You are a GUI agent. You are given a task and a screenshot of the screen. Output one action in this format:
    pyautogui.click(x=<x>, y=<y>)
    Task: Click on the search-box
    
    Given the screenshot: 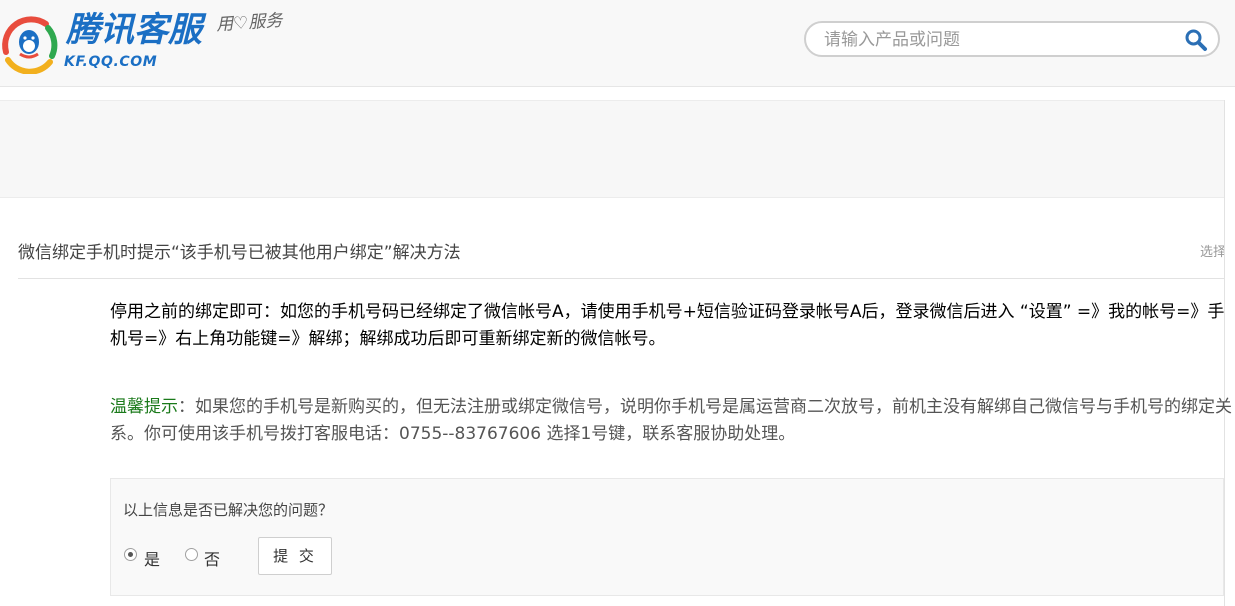 What is the action you would take?
    pyautogui.click(x=1012, y=39)
    